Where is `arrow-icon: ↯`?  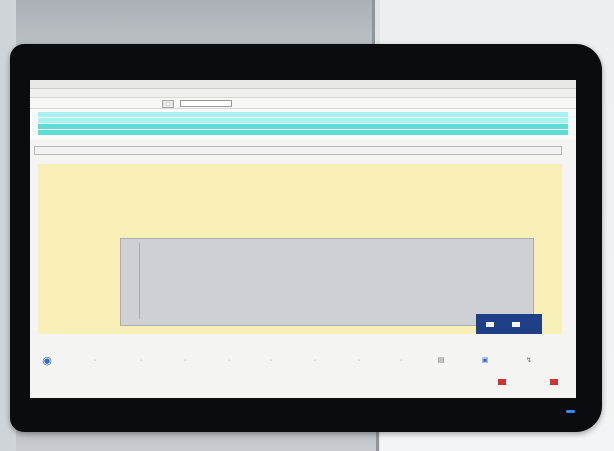
arrow-icon: ↯ is located at coordinates (529, 361).